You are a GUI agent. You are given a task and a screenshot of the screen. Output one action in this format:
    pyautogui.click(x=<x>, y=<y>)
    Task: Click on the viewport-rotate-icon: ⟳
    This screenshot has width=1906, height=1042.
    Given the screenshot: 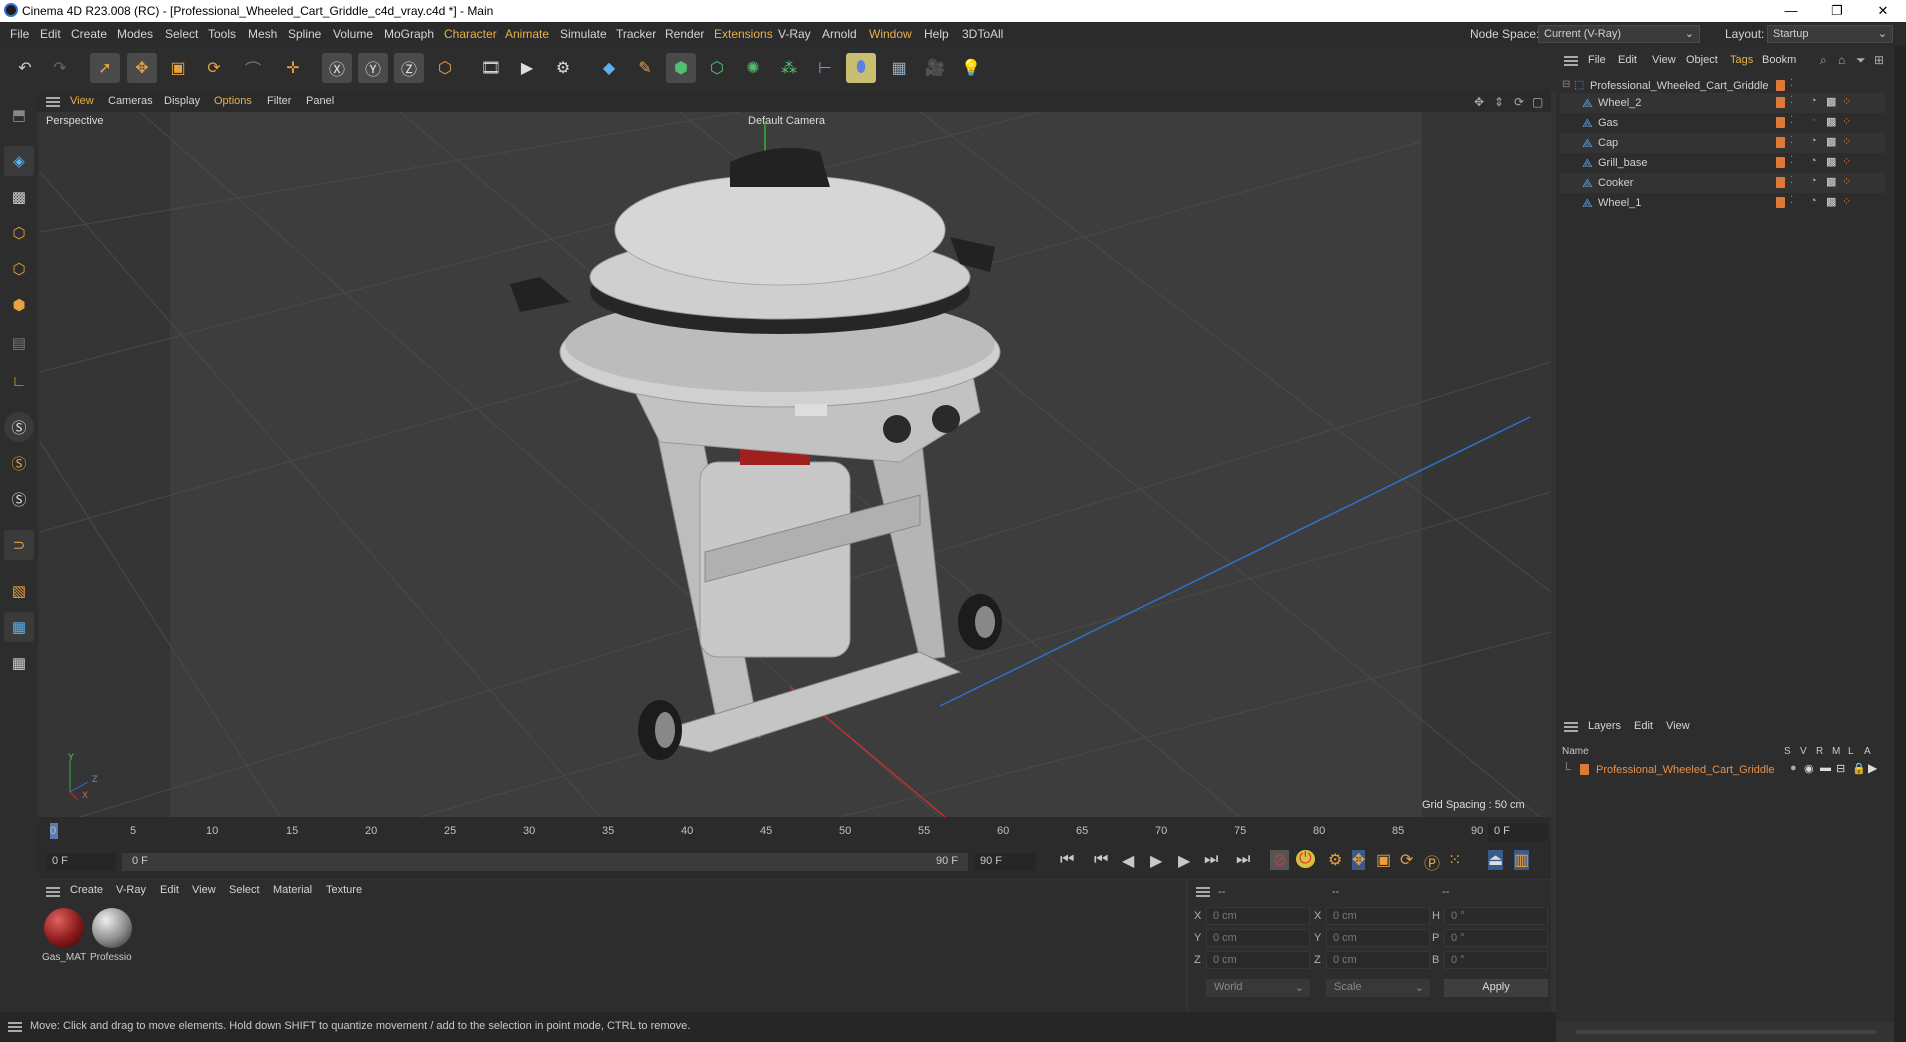 What is the action you would take?
    pyautogui.click(x=1519, y=102)
    